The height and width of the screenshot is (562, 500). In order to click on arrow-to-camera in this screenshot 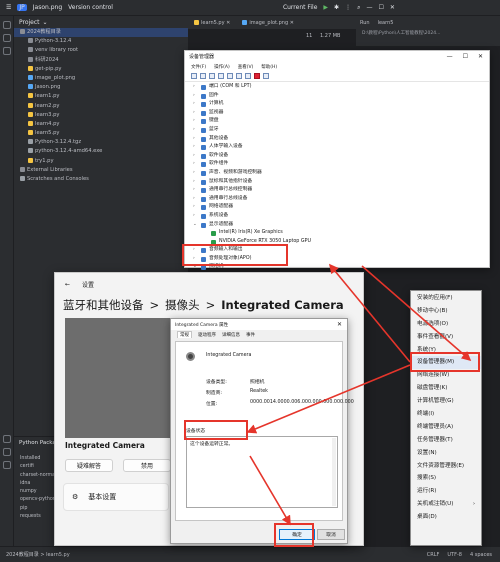, I will do `click(416, 313)`.